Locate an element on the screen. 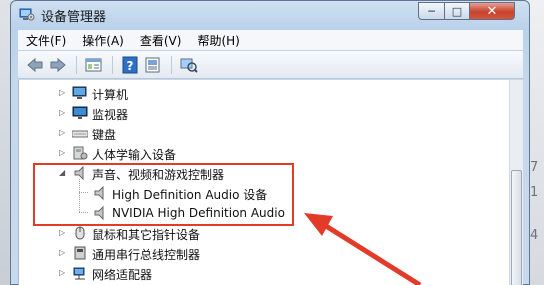 This screenshot has height=285, width=544. arrow-head-icon is located at coordinates (318, 224).